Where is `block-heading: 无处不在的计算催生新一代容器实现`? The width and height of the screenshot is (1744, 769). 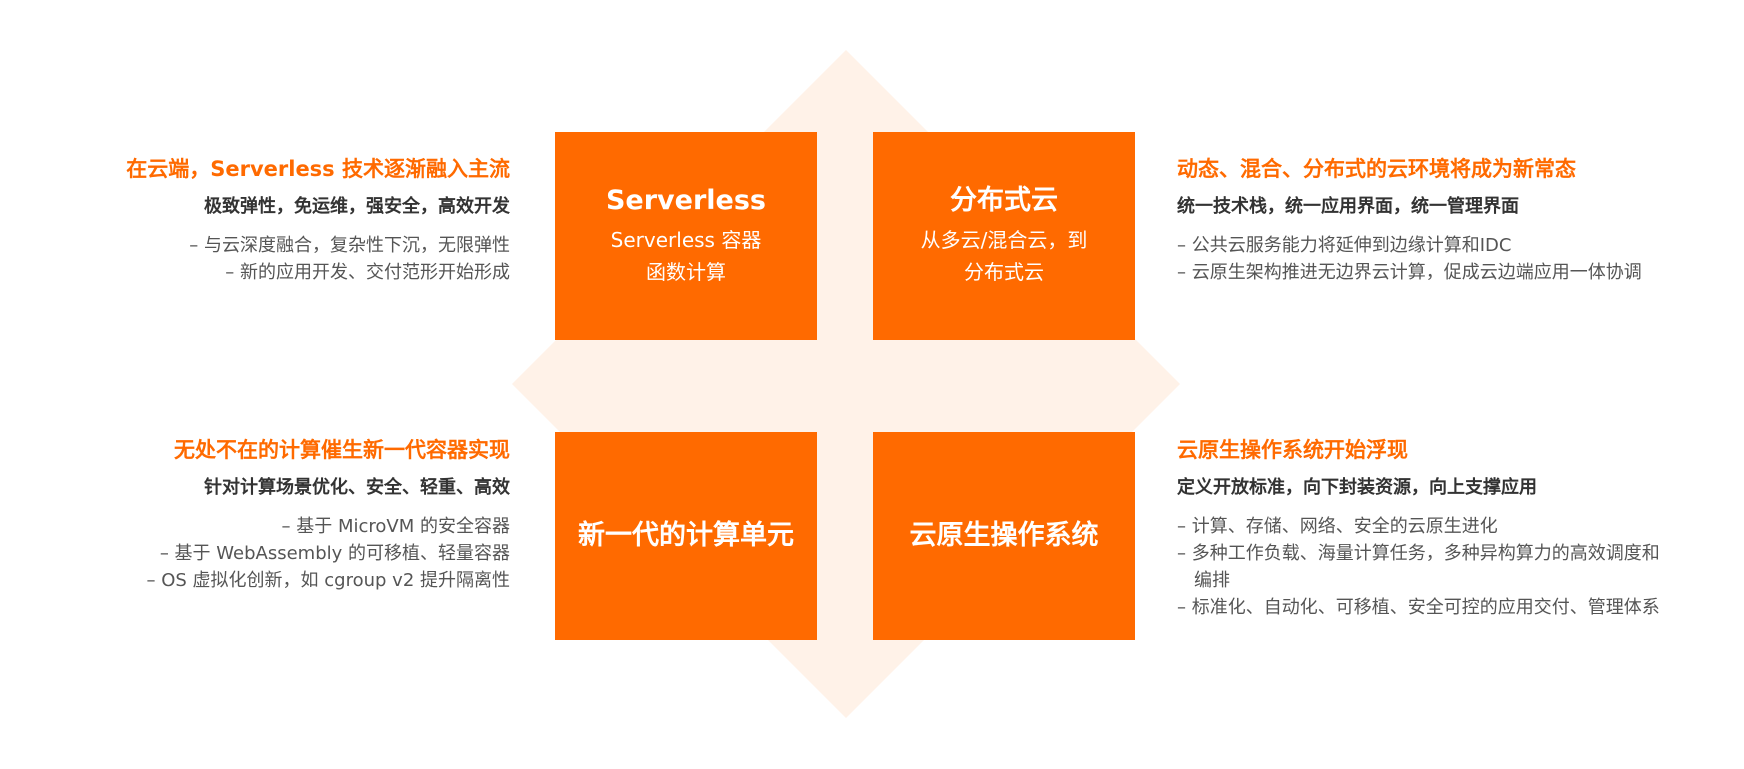
block-heading: 无处不在的计算催生新一代容器实现 is located at coordinates (342, 450).